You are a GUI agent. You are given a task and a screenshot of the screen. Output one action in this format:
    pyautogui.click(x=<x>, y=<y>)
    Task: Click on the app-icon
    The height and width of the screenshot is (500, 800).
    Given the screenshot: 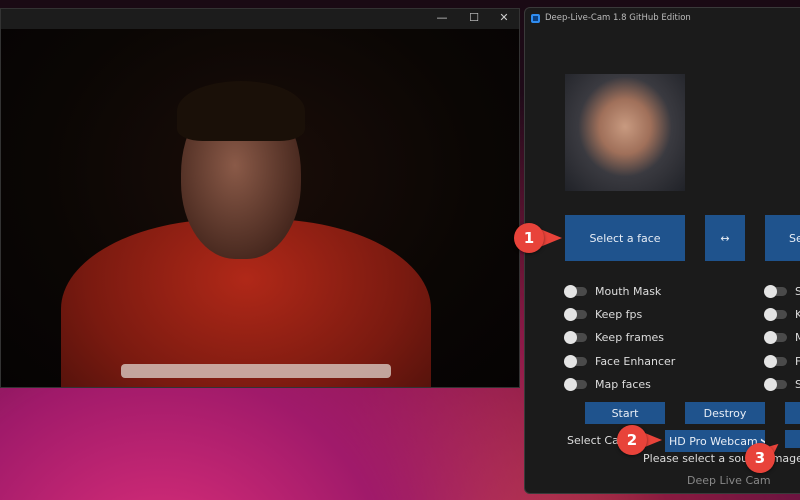 What is the action you would take?
    pyautogui.click(x=535, y=18)
    